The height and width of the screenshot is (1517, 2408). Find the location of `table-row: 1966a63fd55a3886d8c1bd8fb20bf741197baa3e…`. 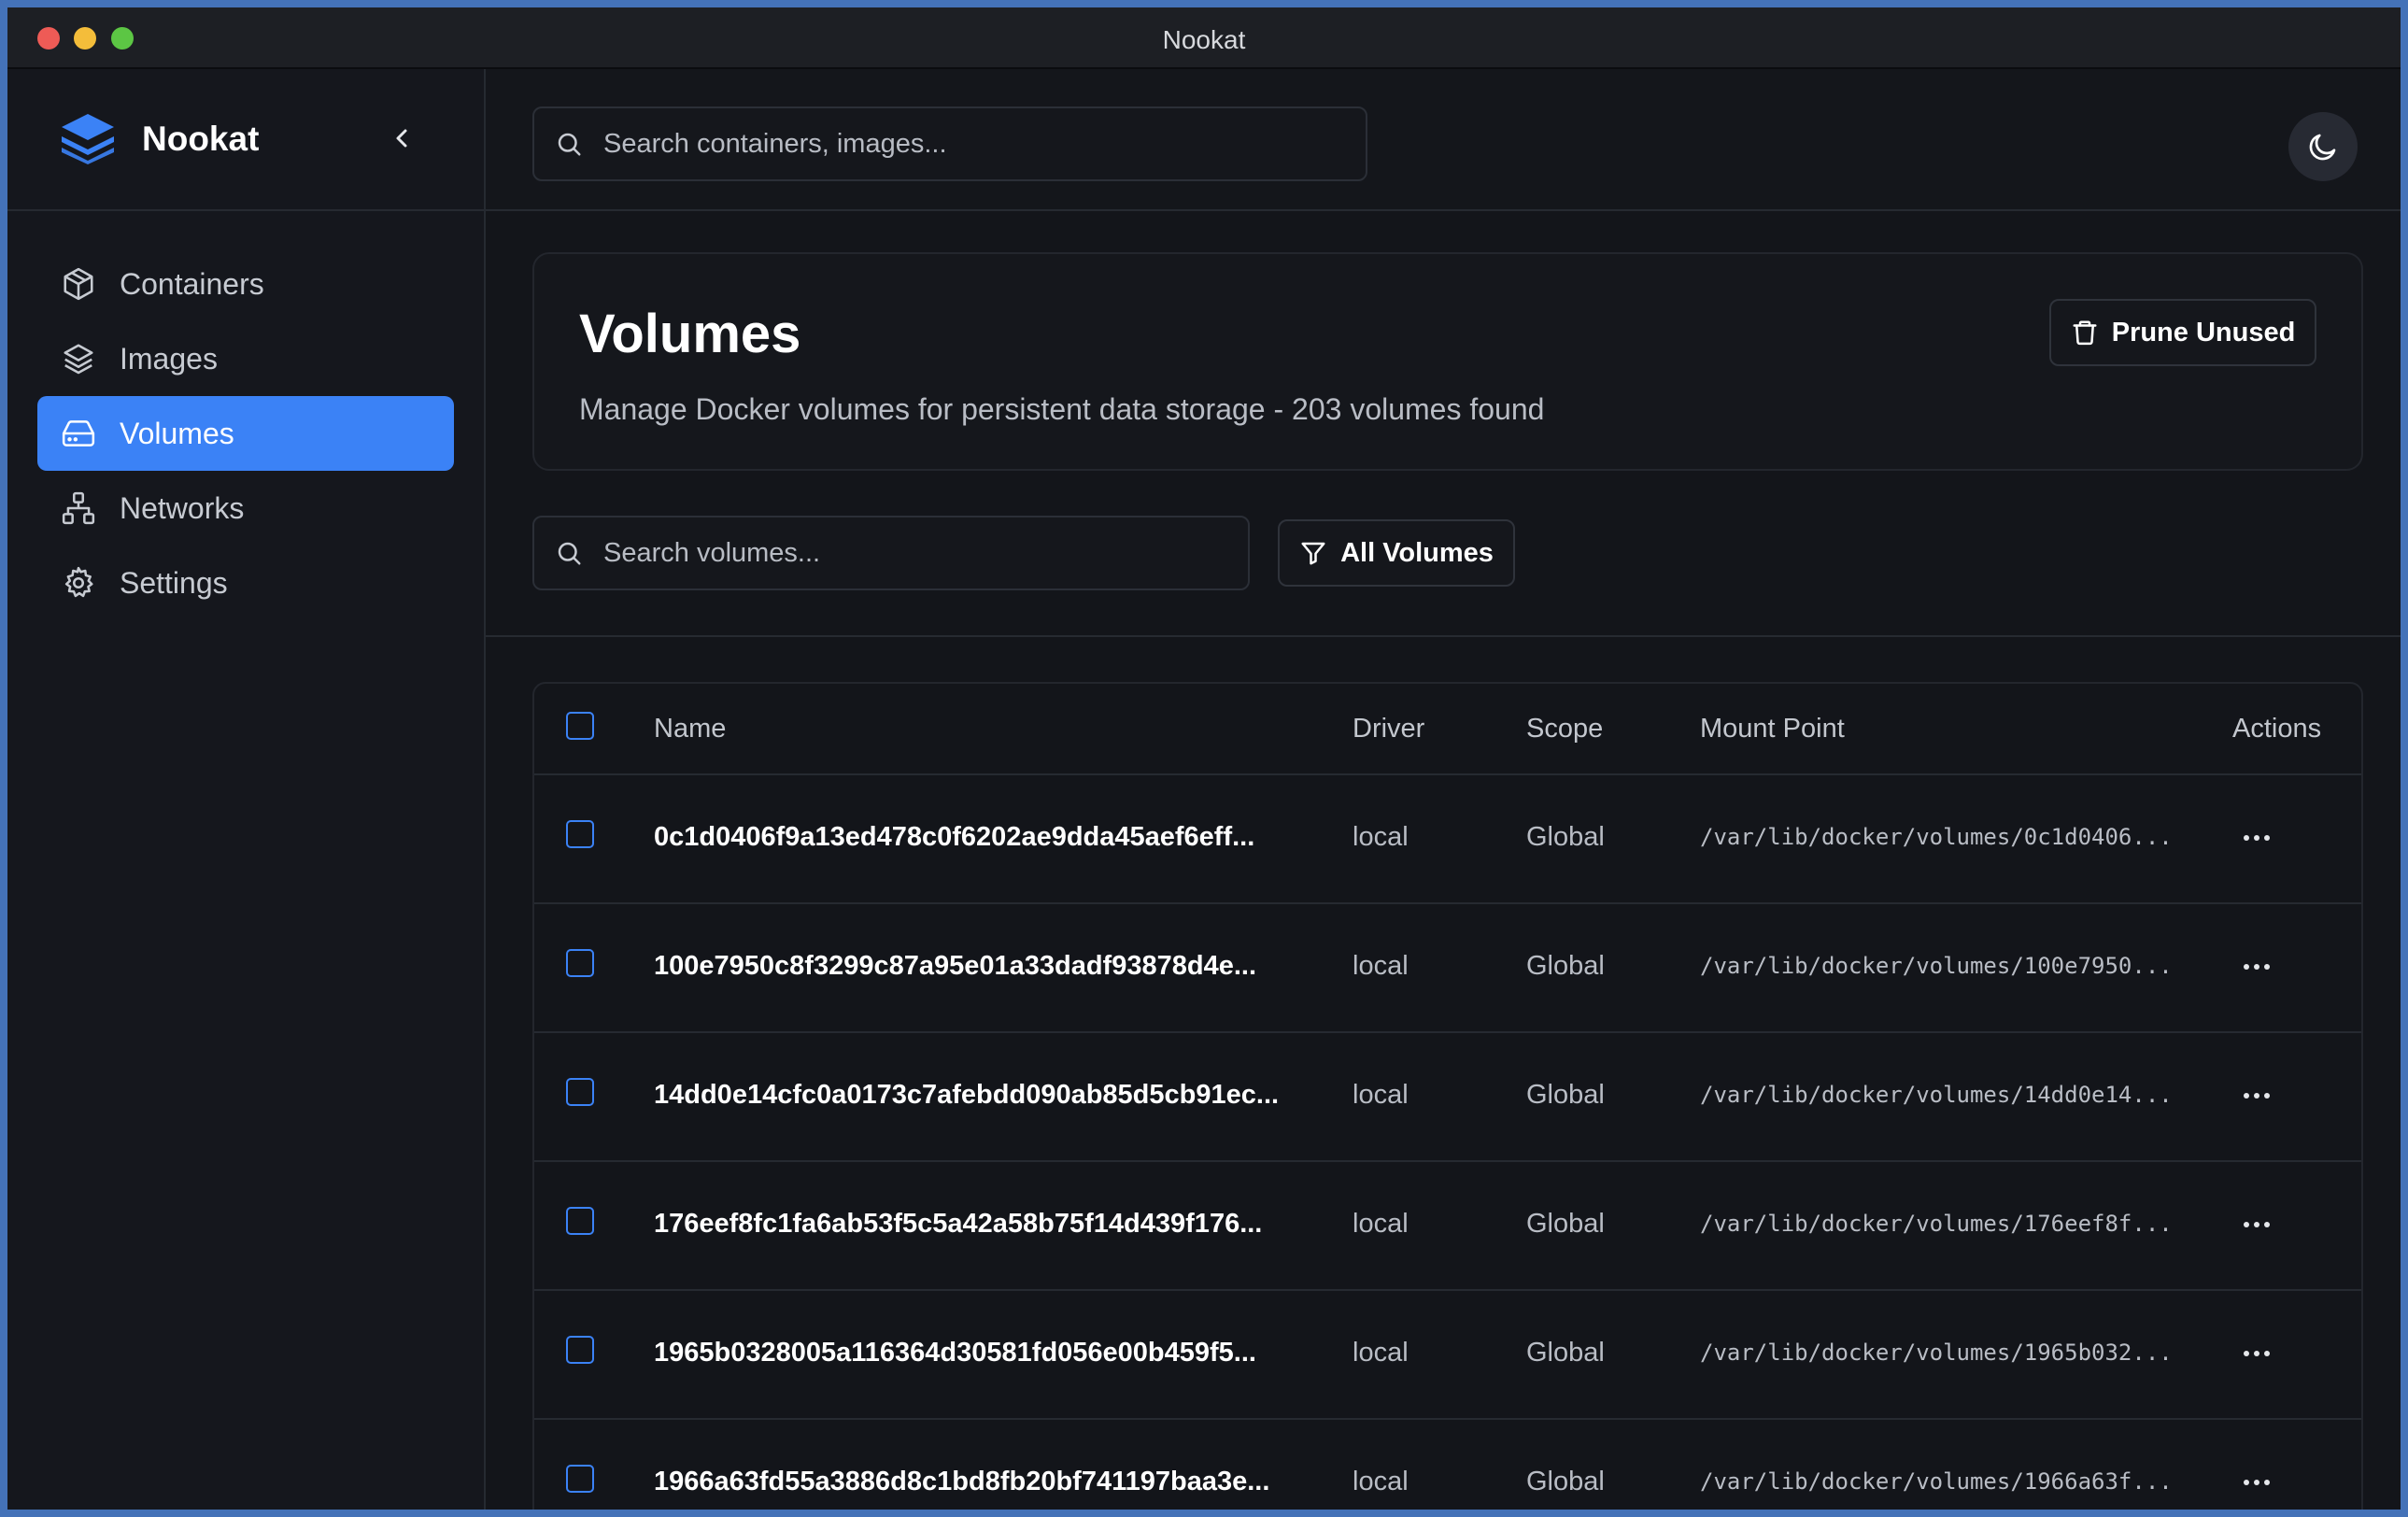

table-row: 1966a63fd55a3886d8c1bd8fb20bf741197baa3e… is located at coordinates (1447, 1465).